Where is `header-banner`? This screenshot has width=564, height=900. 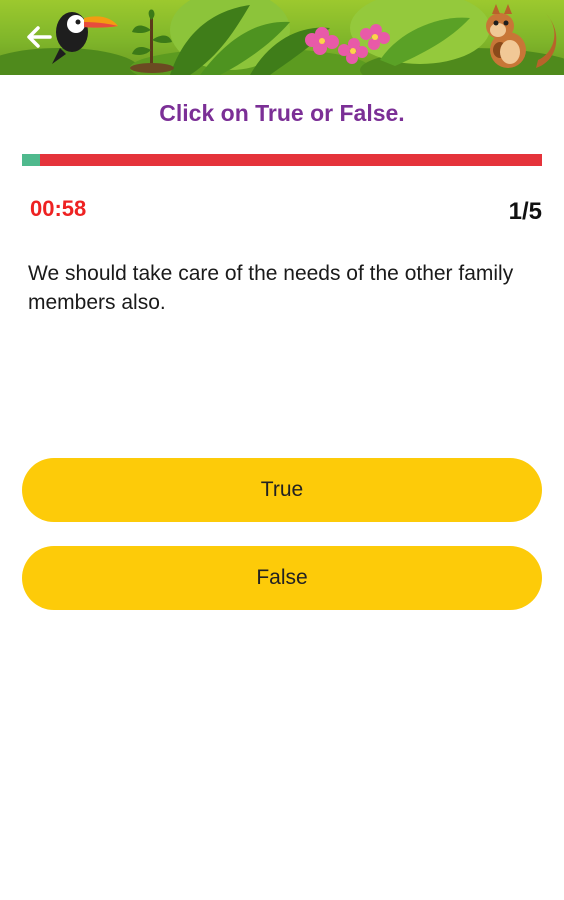
header-banner is located at coordinates (282, 37).